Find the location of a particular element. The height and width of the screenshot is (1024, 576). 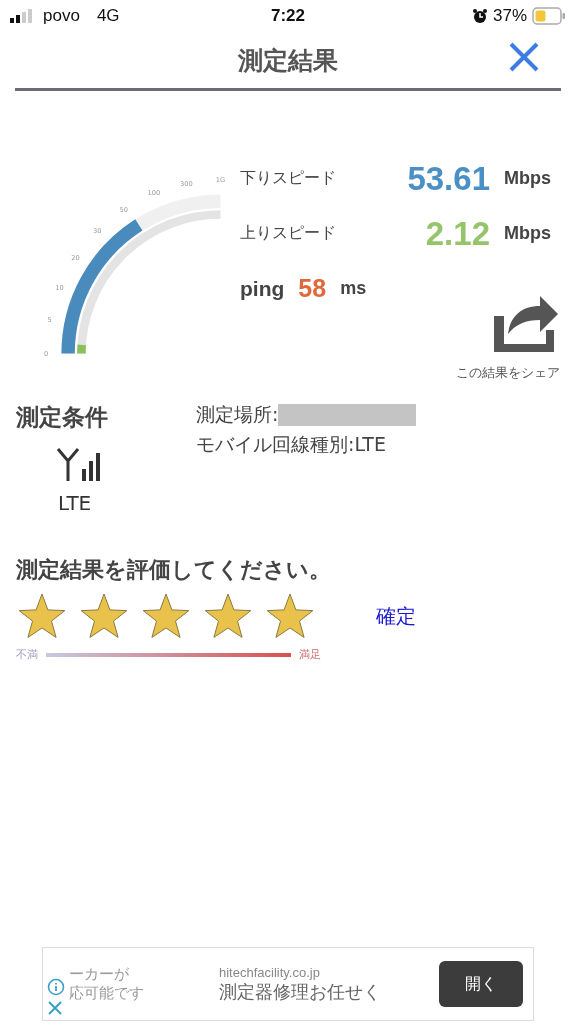

confirm-link: 確定 is located at coordinates (396, 616).